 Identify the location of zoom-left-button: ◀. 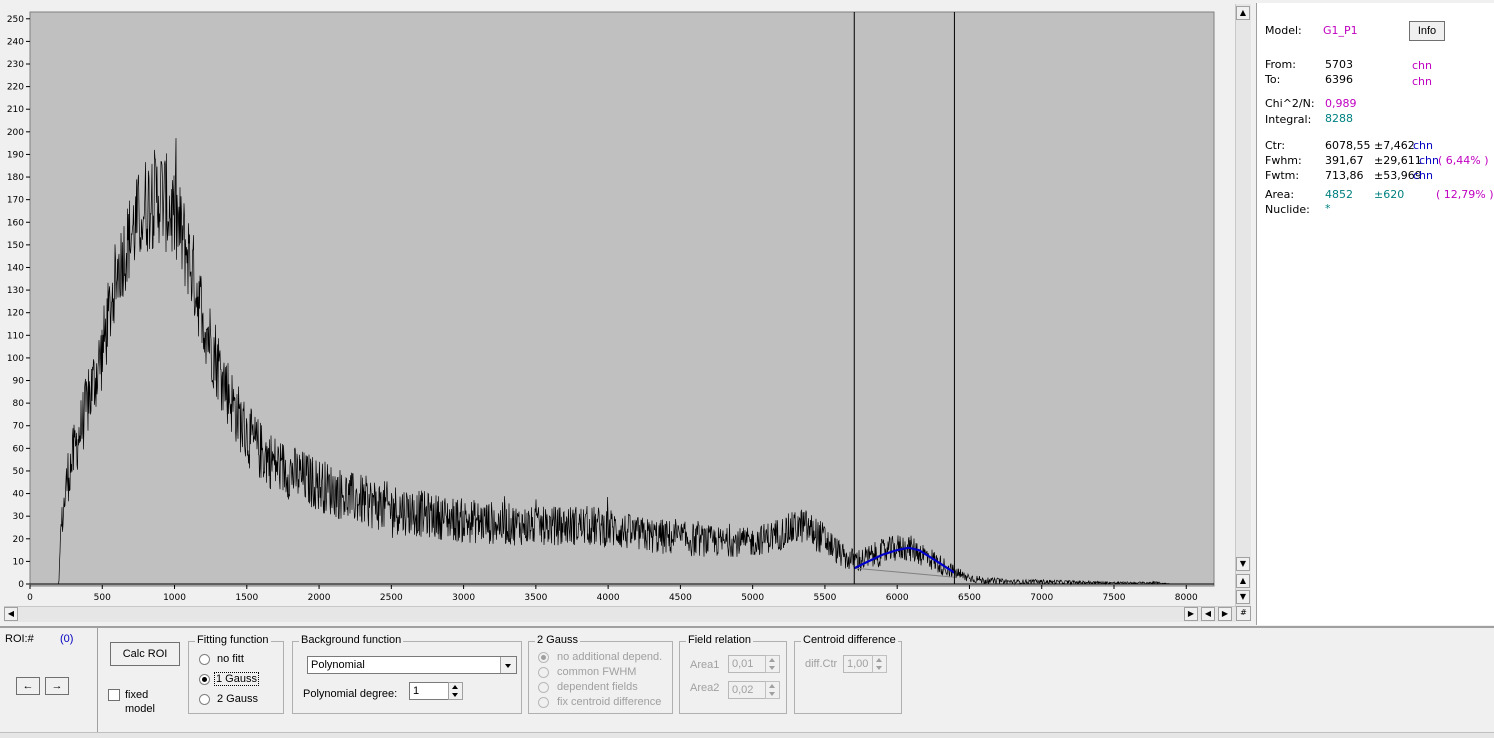
(1208, 614).